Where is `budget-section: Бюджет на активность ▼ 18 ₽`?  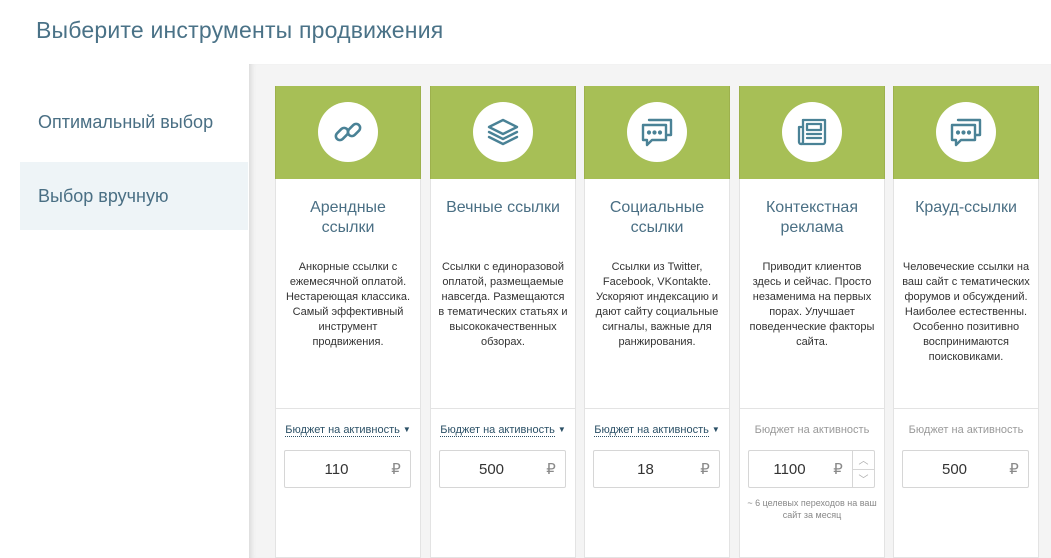
budget-section: Бюджет на активность ▼ 18 ₽ is located at coordinates (657, 483).